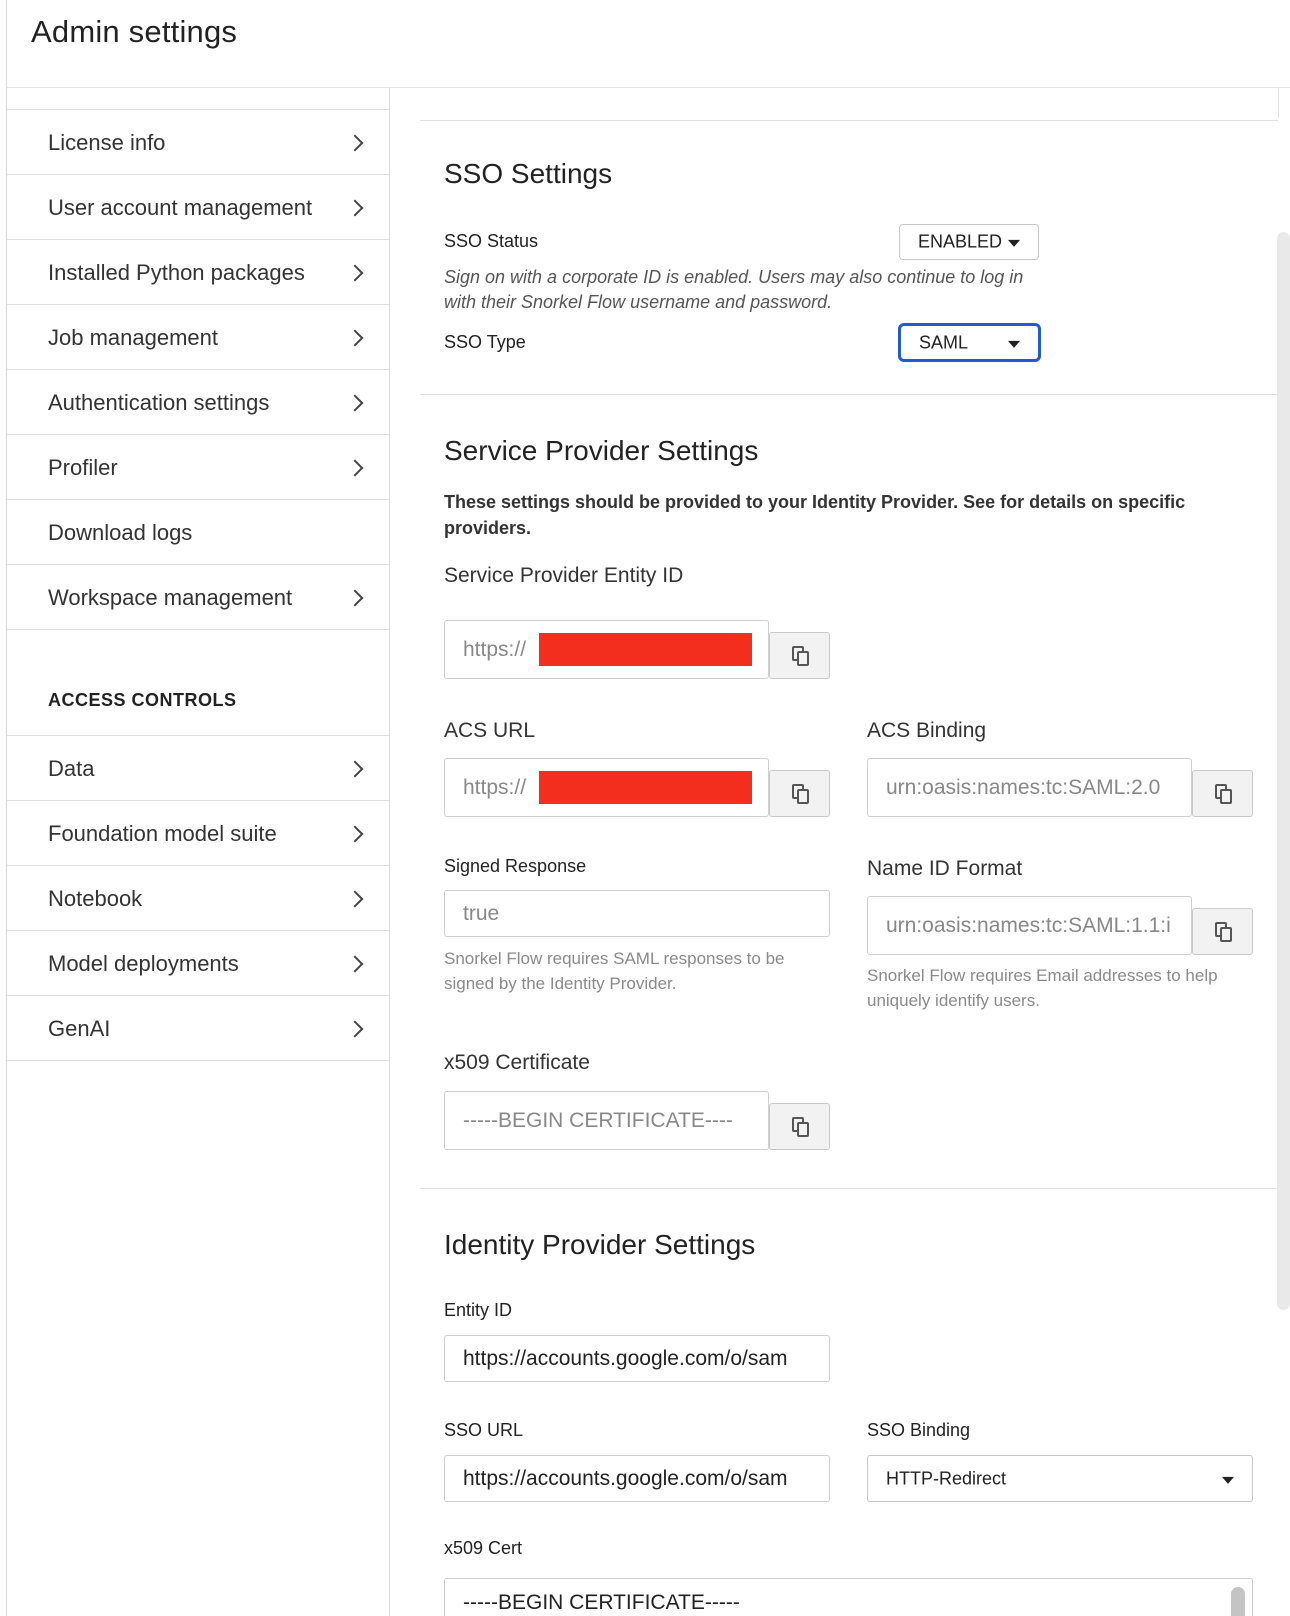  Describe the element at coordinates (159, 402) in the screenshot. I see `sidebar-item-label: Authentication settings` at that location.